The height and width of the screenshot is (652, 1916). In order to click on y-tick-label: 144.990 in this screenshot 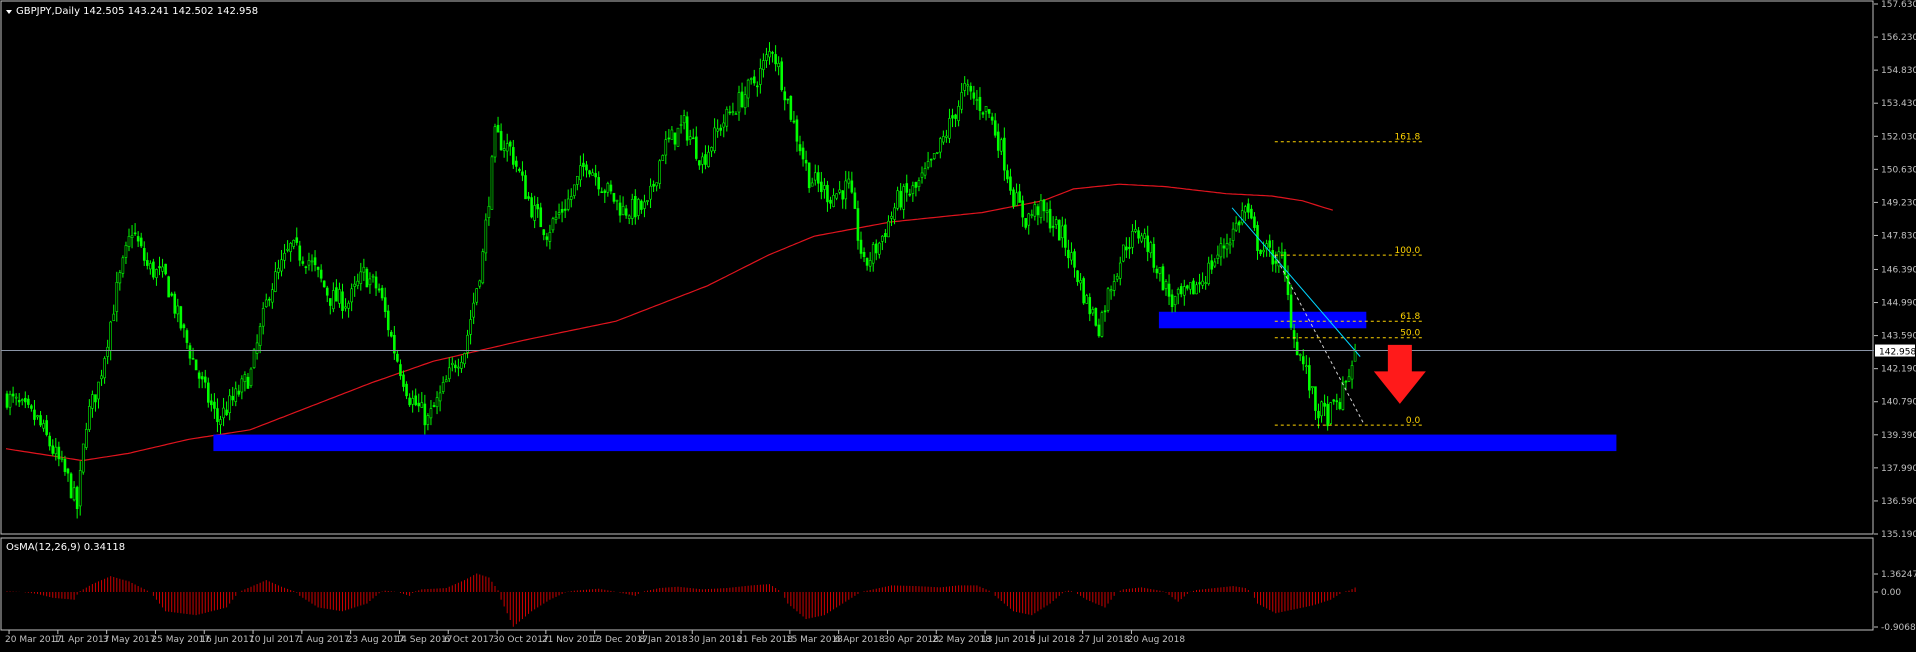, I will do `click(1898, 304)`.